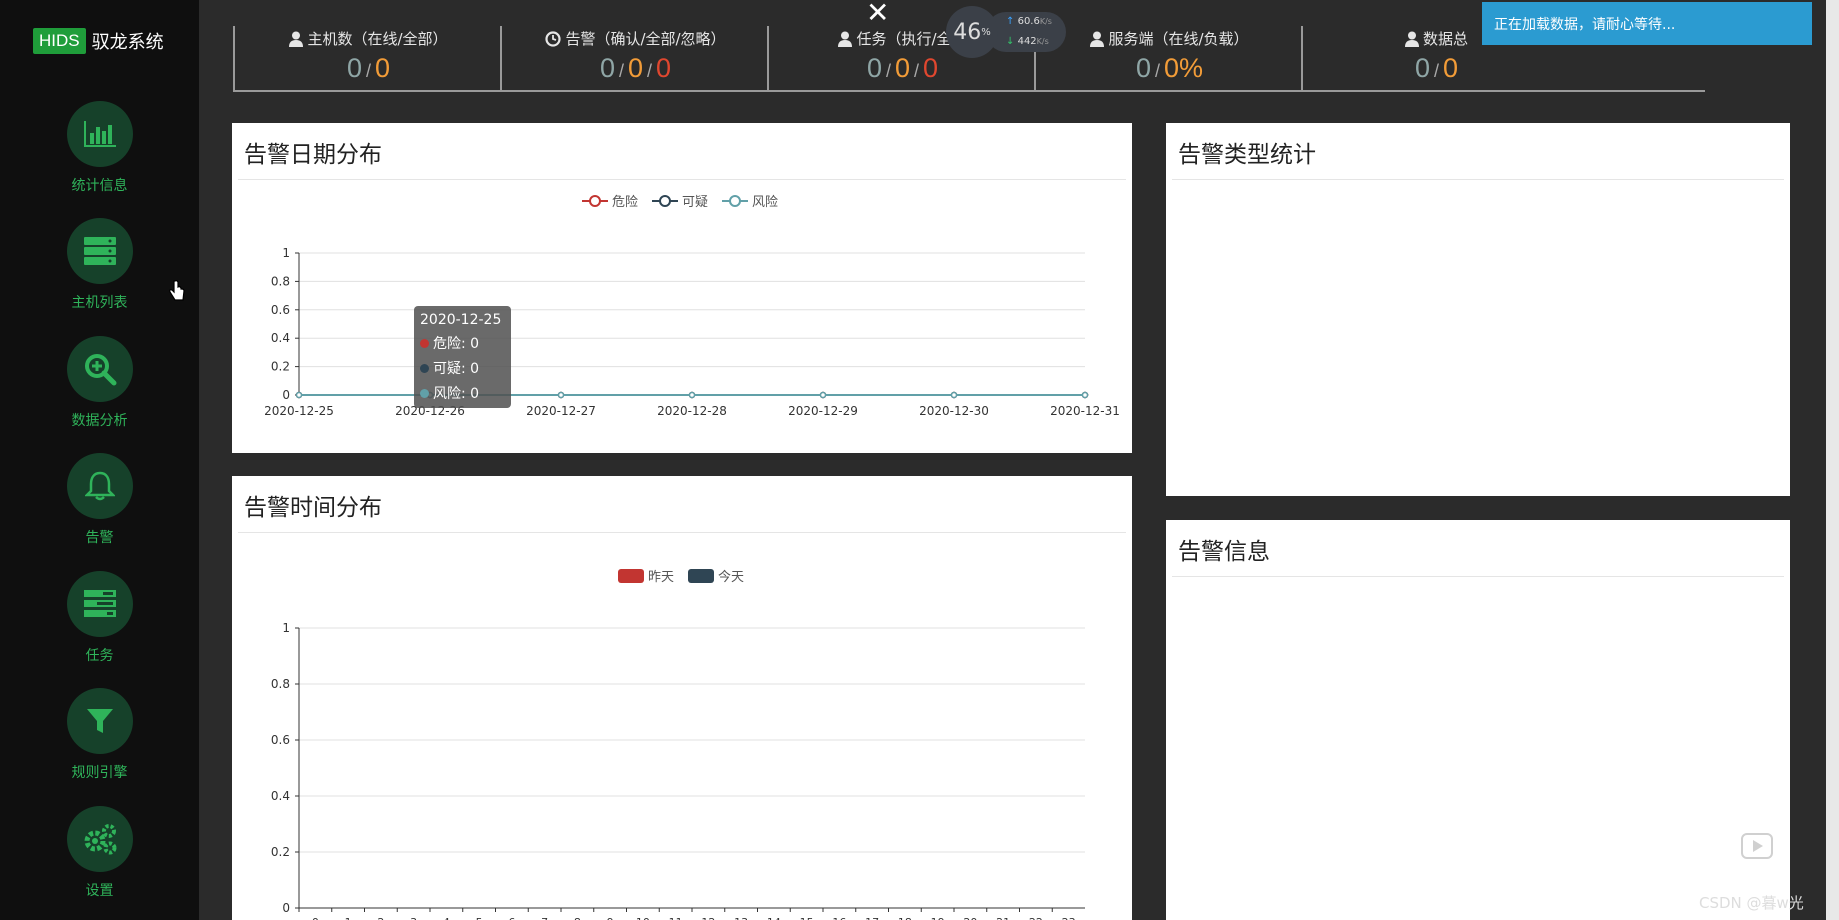 Image resolution: width=1839 pixels, height=920 pixels. Describe the element at coordinates (1036, 918) in the screenshot. I see `x-tick-label: 22` at that location.